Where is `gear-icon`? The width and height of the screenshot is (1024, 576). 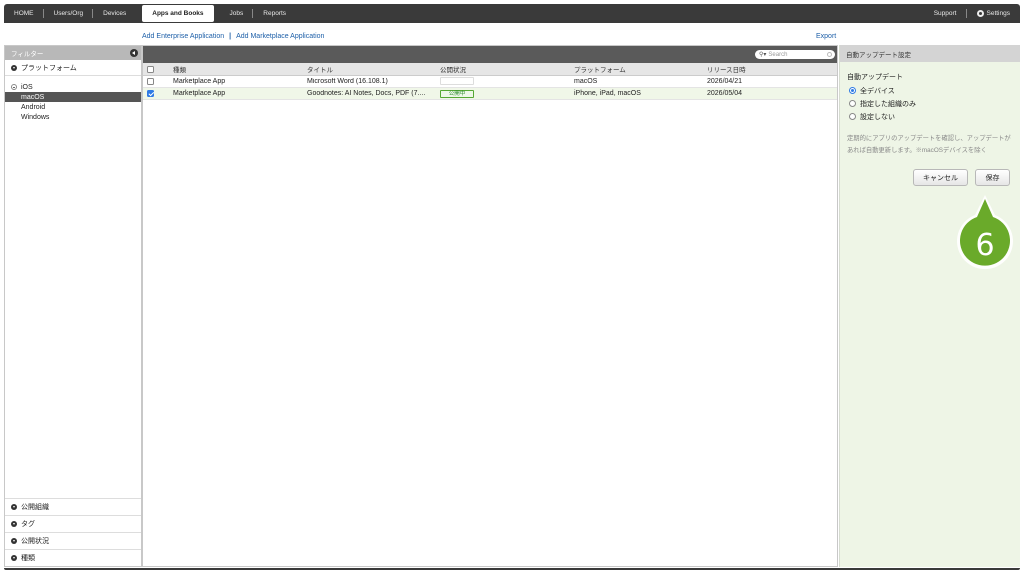
gear-icon is located at coordinates (980, 13).